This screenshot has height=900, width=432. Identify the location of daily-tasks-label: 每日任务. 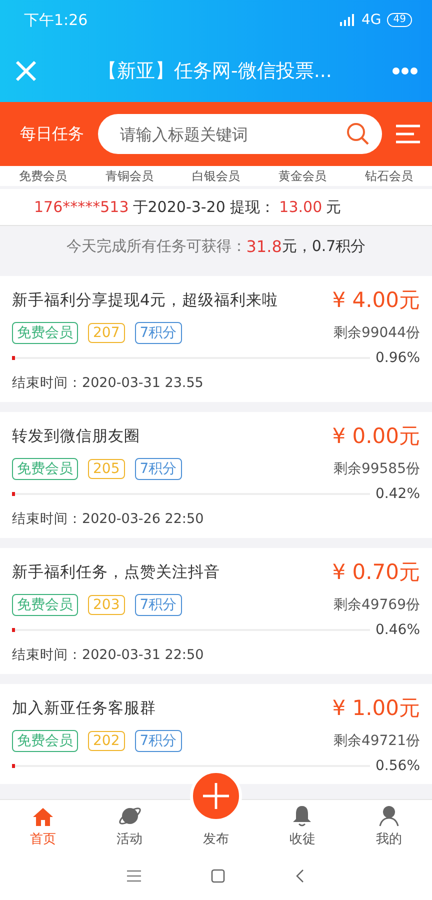
(52, 134).